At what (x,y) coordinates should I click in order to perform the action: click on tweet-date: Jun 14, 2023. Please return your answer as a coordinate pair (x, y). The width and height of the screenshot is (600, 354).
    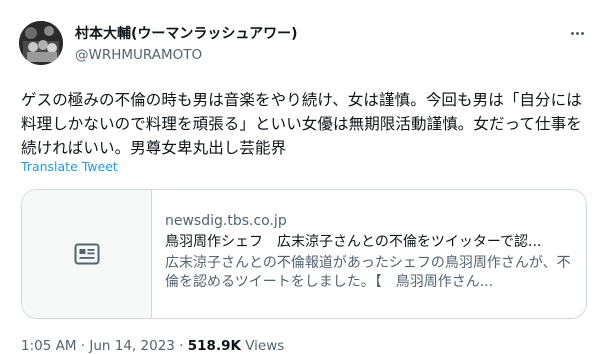
    Looking at the image, I should click on (132, 346).